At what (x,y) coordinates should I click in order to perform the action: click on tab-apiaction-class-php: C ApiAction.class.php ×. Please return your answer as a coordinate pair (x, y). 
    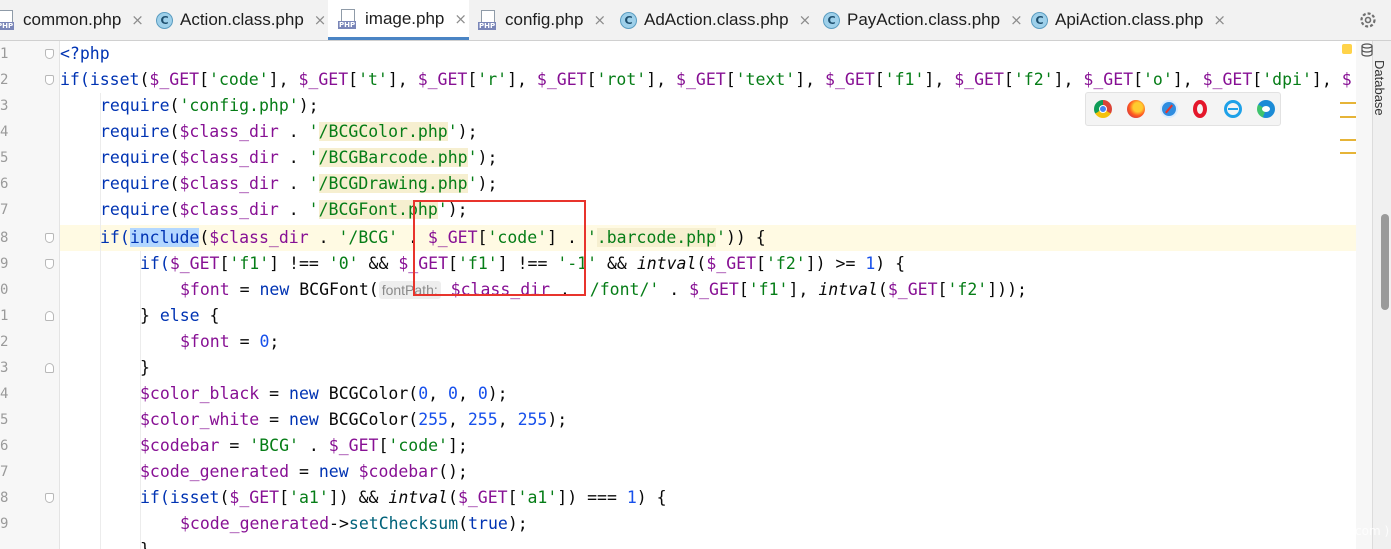
    Looking at the image, I should click on (1131, 20).